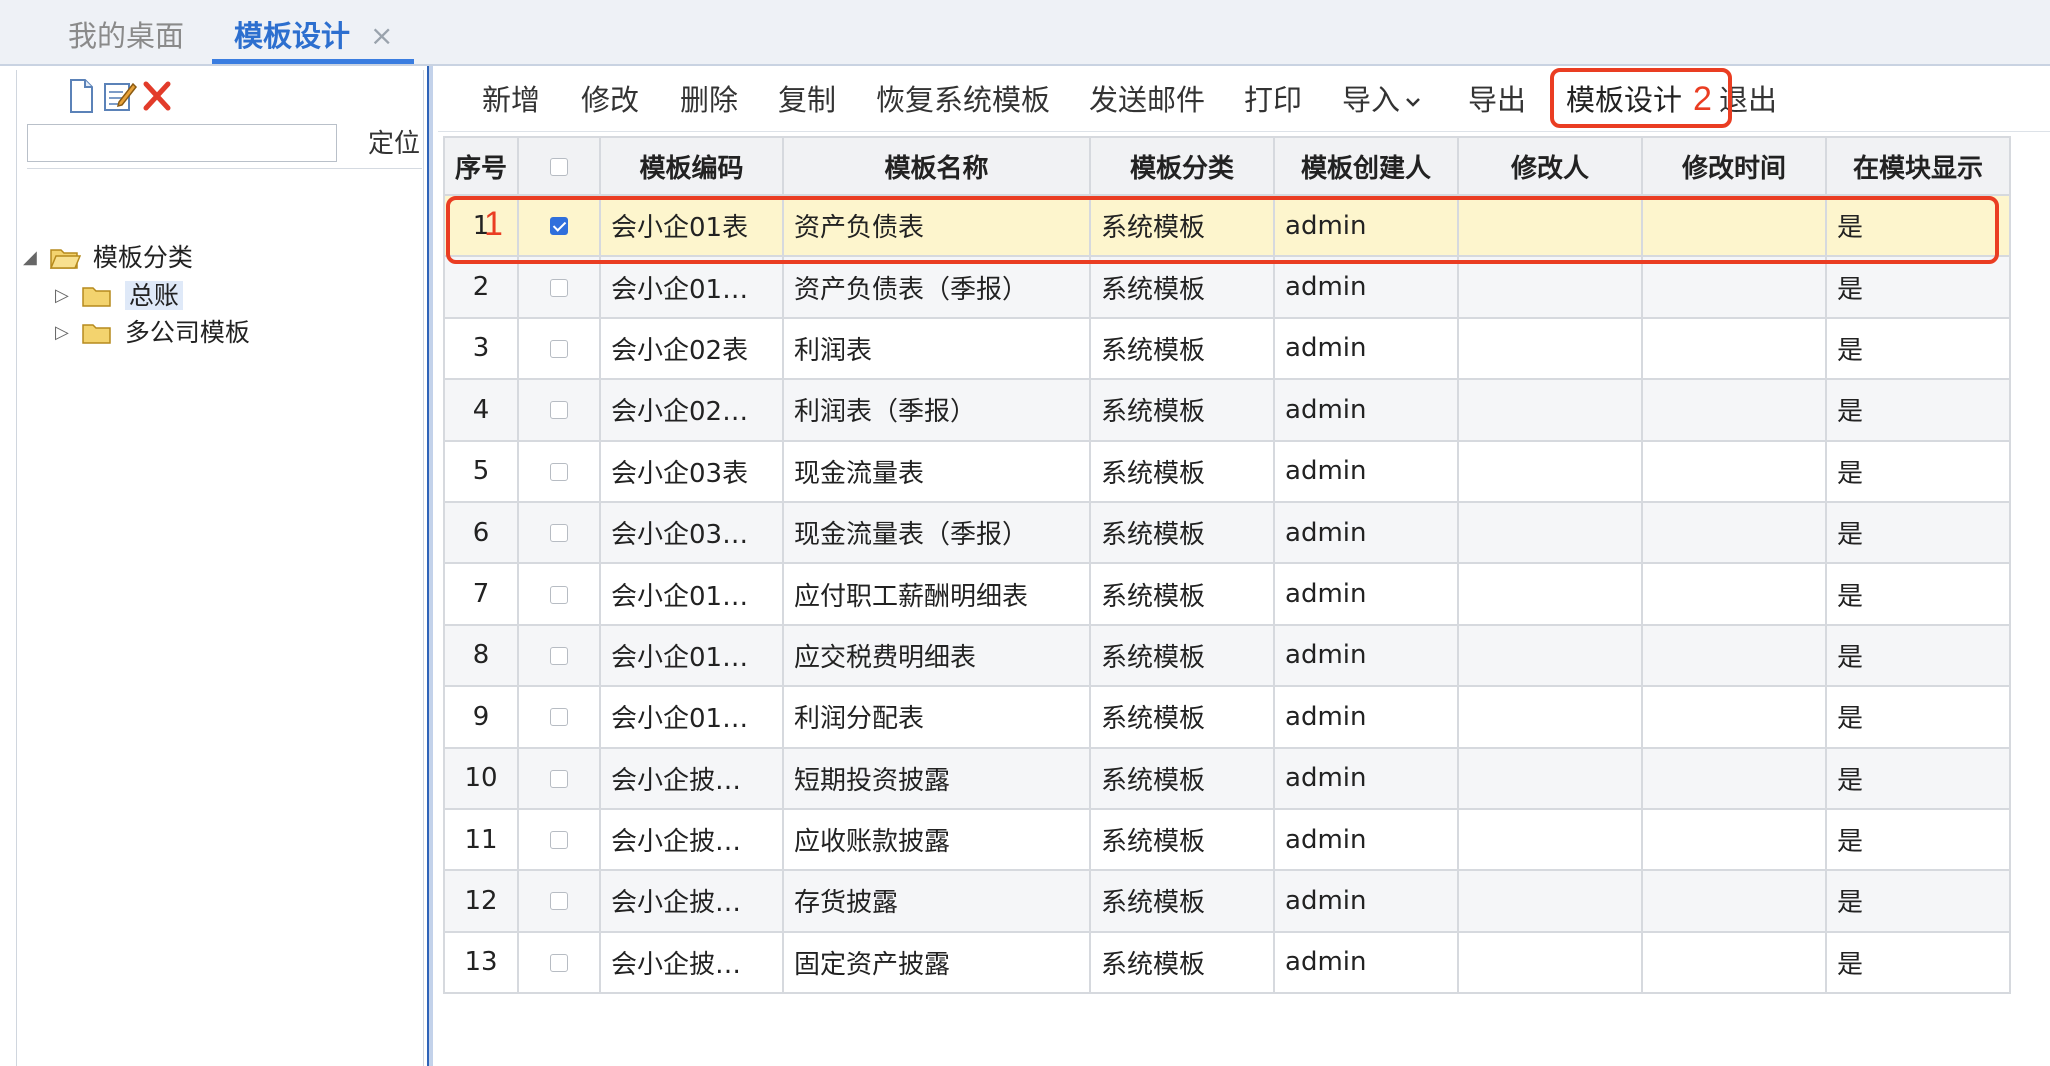 The width and height of the screenshot is (2050, 1066). Describe the element at coordinates (108, 257) in the screenshot. I see `tree-node-root: ◢ 模板分类` at that location.